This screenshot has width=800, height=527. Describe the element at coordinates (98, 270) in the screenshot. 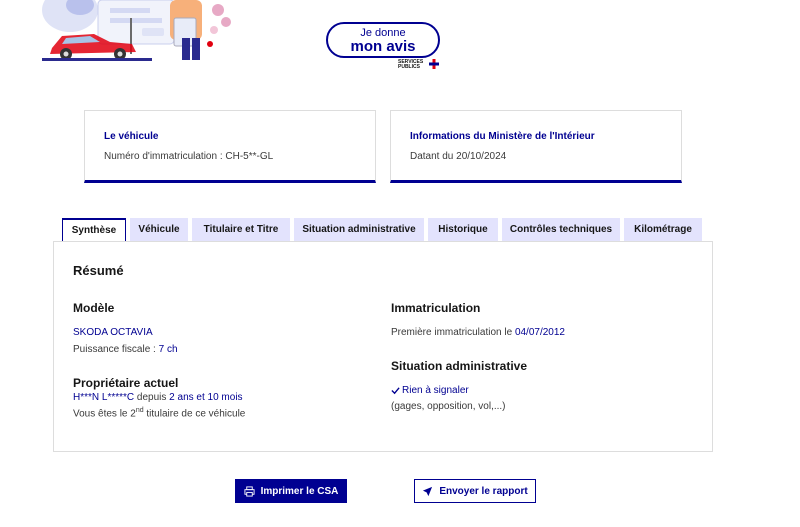

I see `summary-title: Résumé` at that location.